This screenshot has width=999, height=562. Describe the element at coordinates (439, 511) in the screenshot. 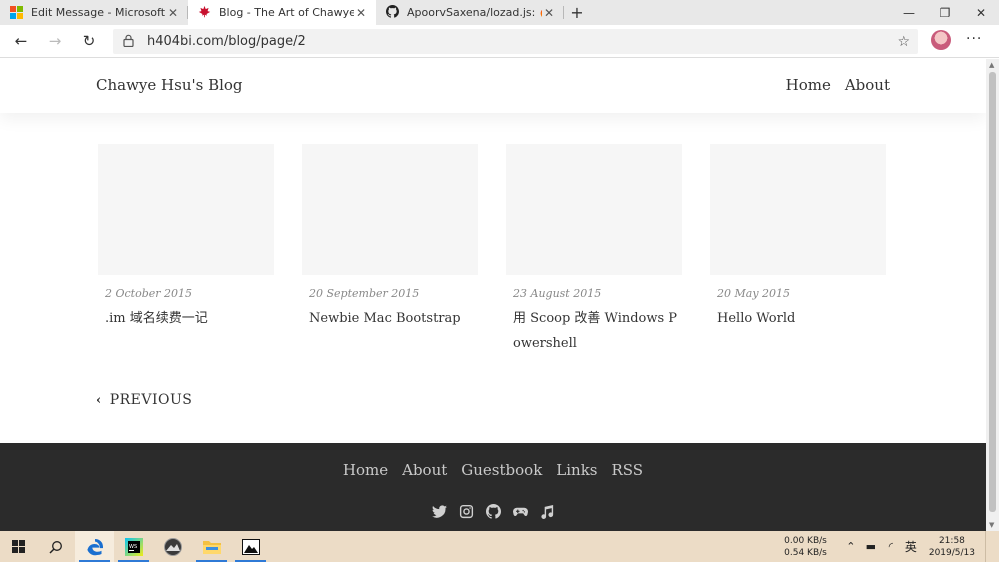

I see `twitter-icon` at that location.